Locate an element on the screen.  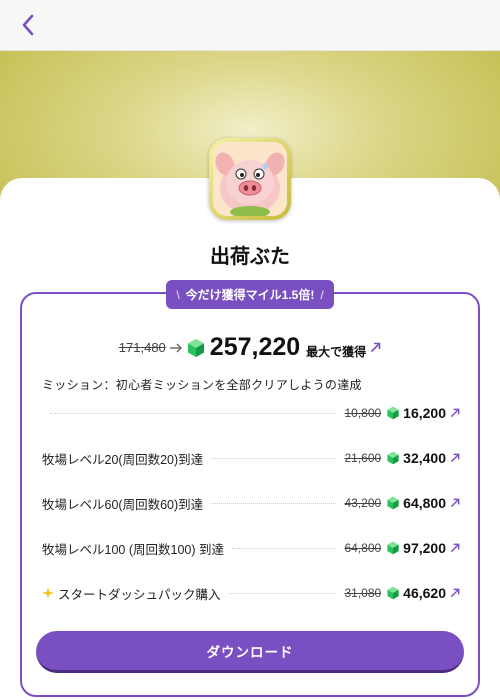
mission-new-value: 97,200 is located at coordinates (424, 548).